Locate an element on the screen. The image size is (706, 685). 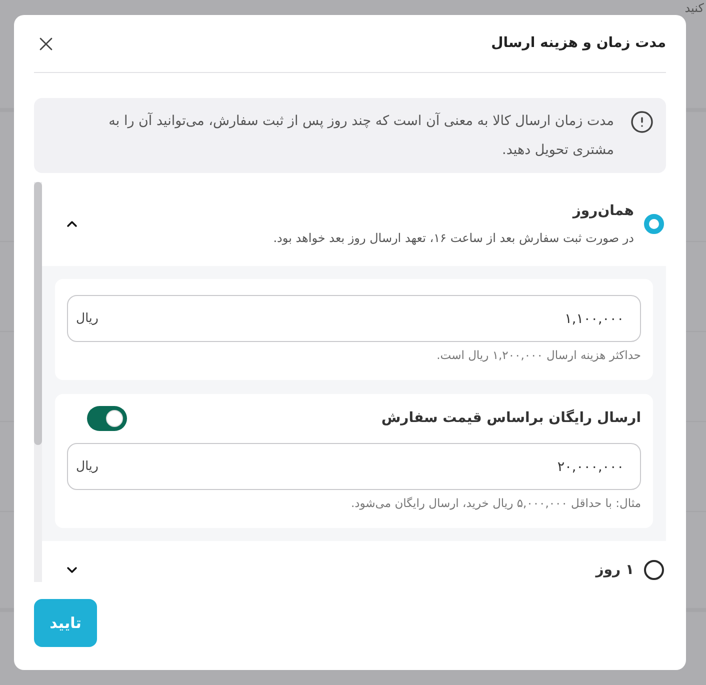
dialog-title: مدت زمان و هزینه ارسال is located at coordinates (578, 43).